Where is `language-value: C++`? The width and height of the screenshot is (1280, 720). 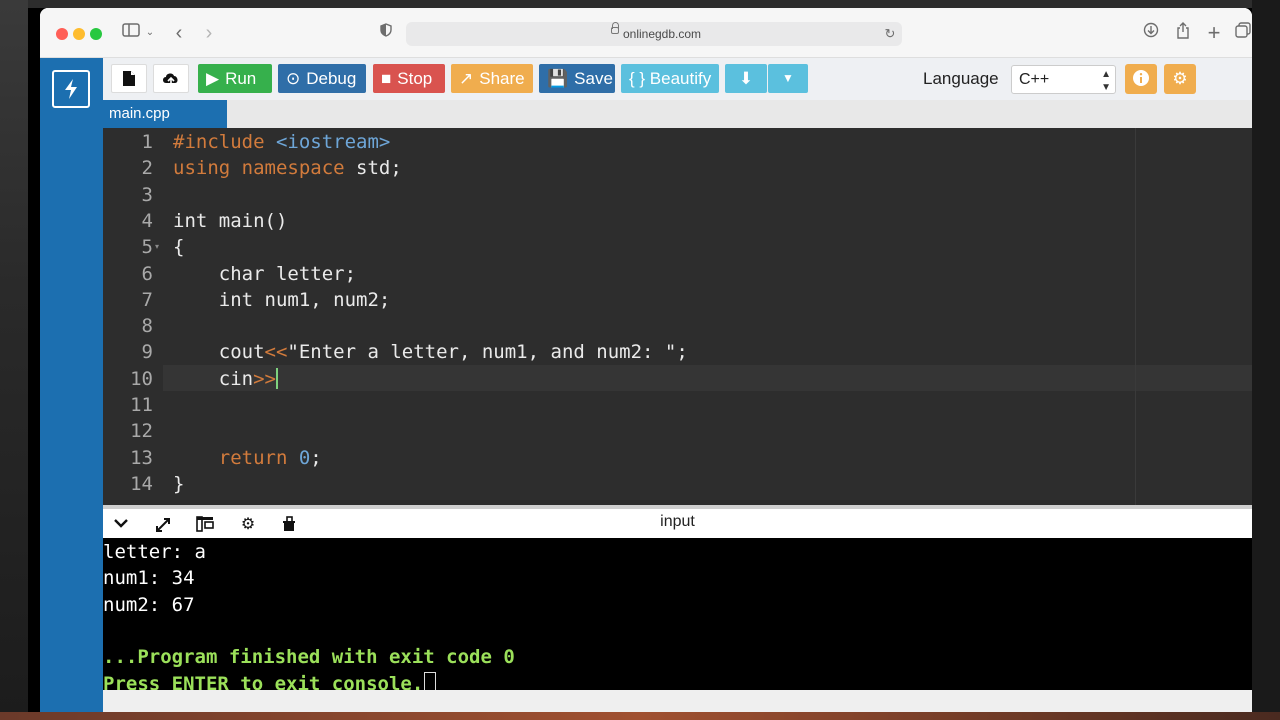 language-value: C++ is located at coordinates (1034, 79).